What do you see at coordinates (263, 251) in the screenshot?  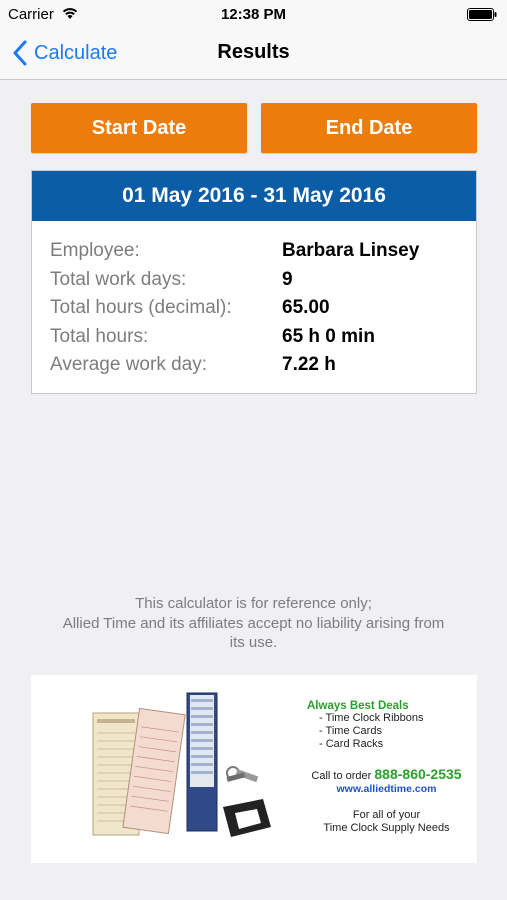 I see `result-row-employee: Employee: Barbara Linsey` at bounding box center [263, 251].